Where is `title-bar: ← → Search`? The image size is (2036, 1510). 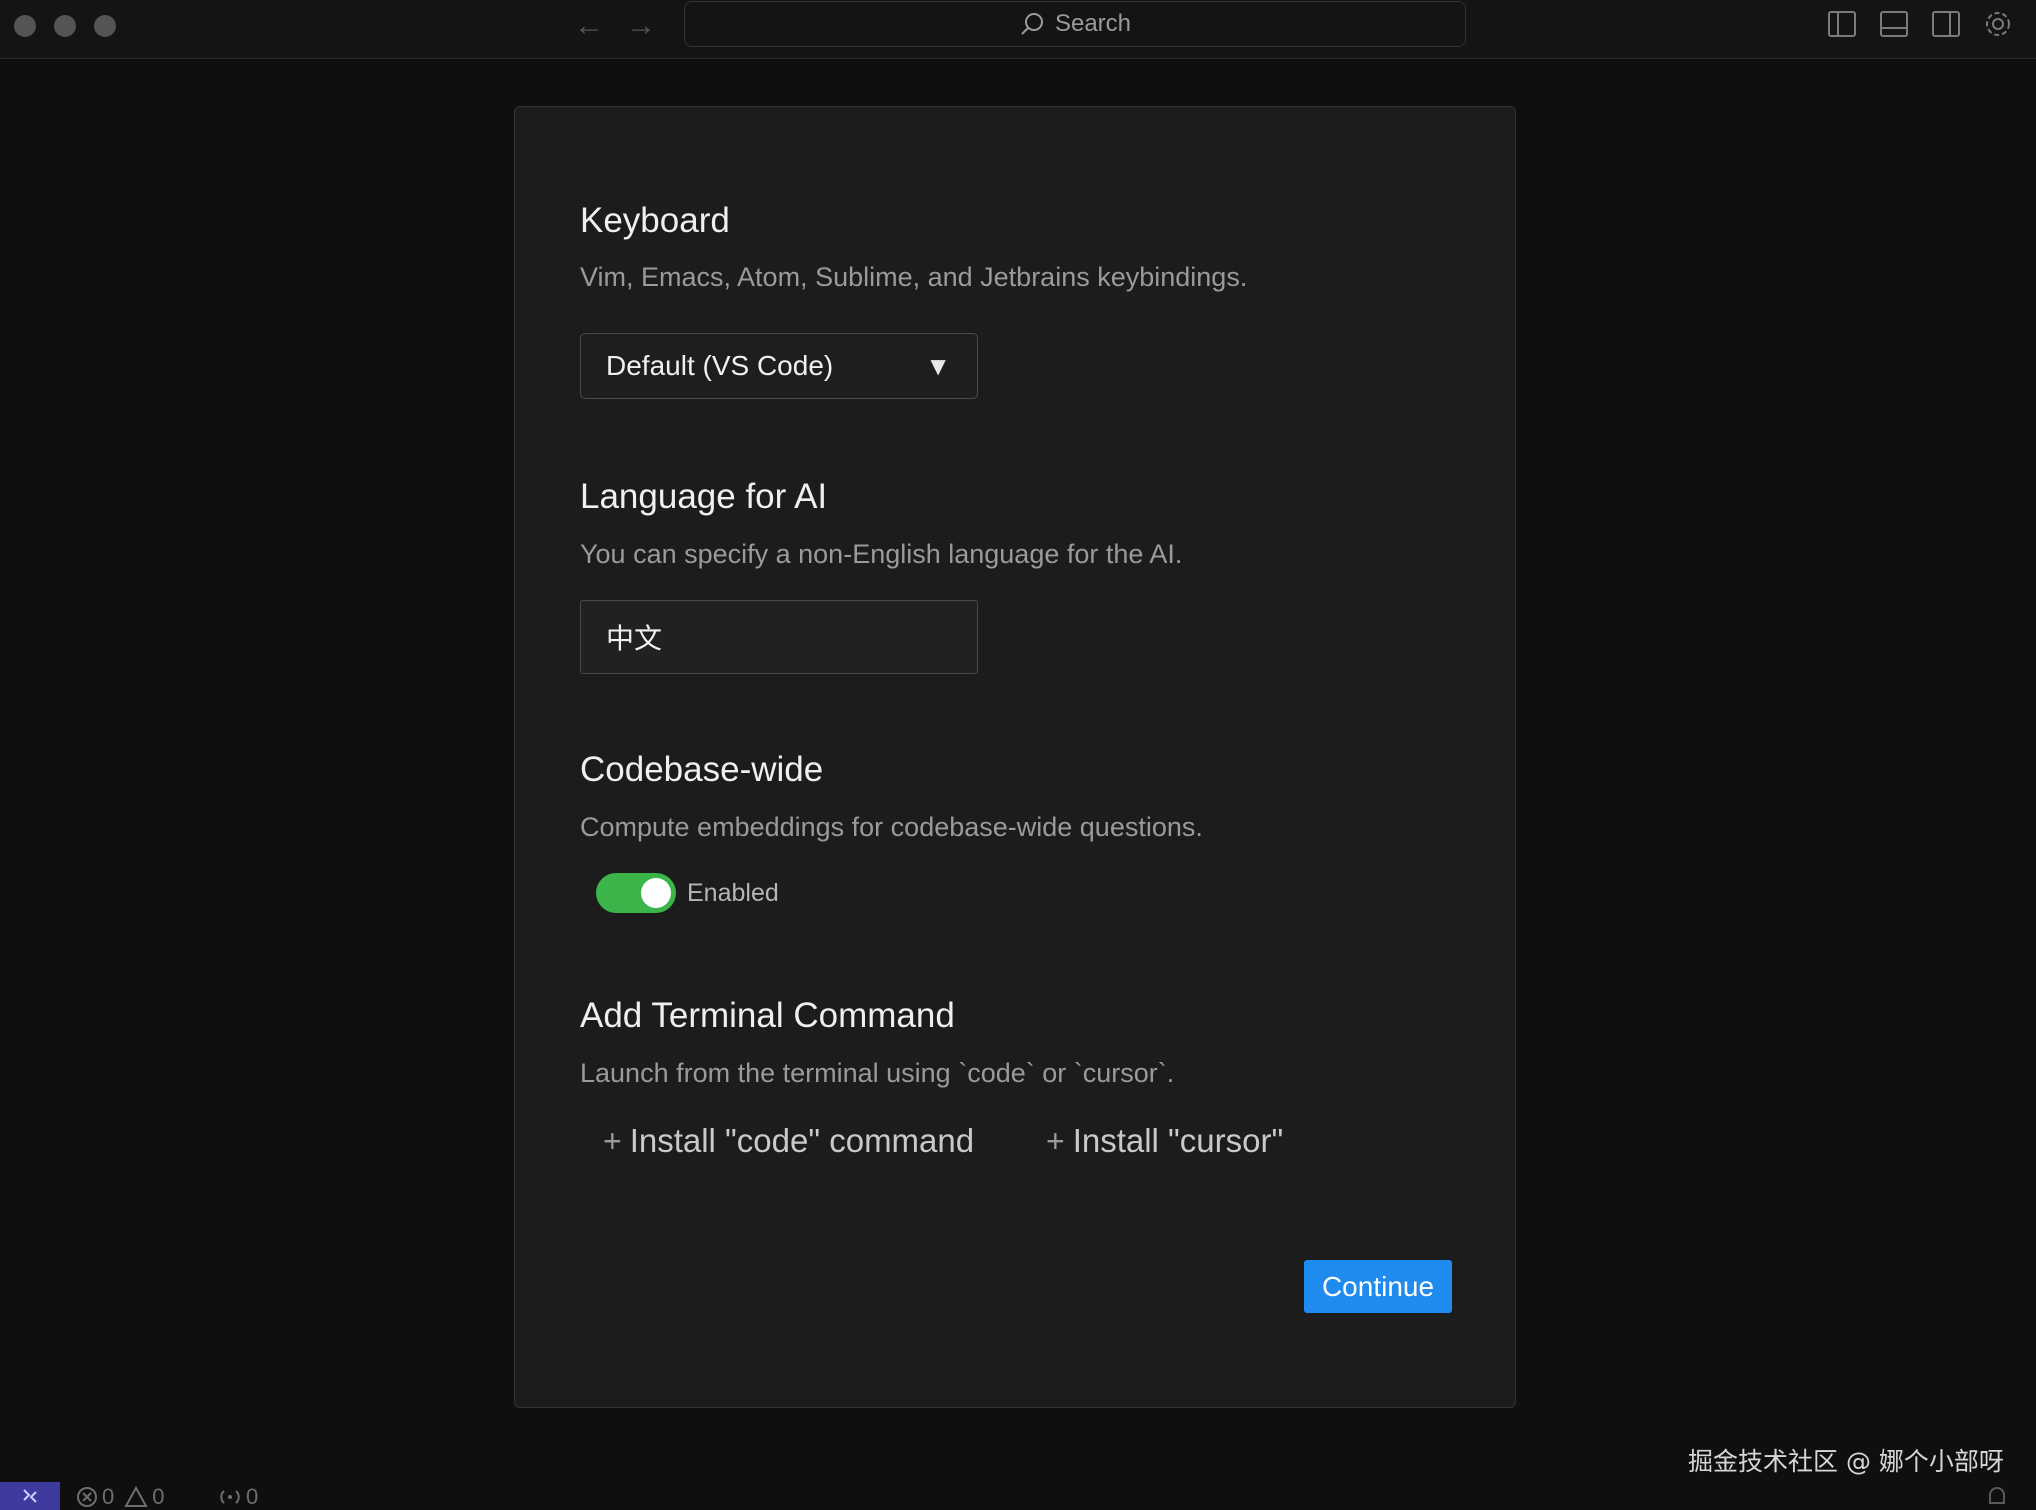 title-bar: ← → Search is located at coordinates (1018, 29).